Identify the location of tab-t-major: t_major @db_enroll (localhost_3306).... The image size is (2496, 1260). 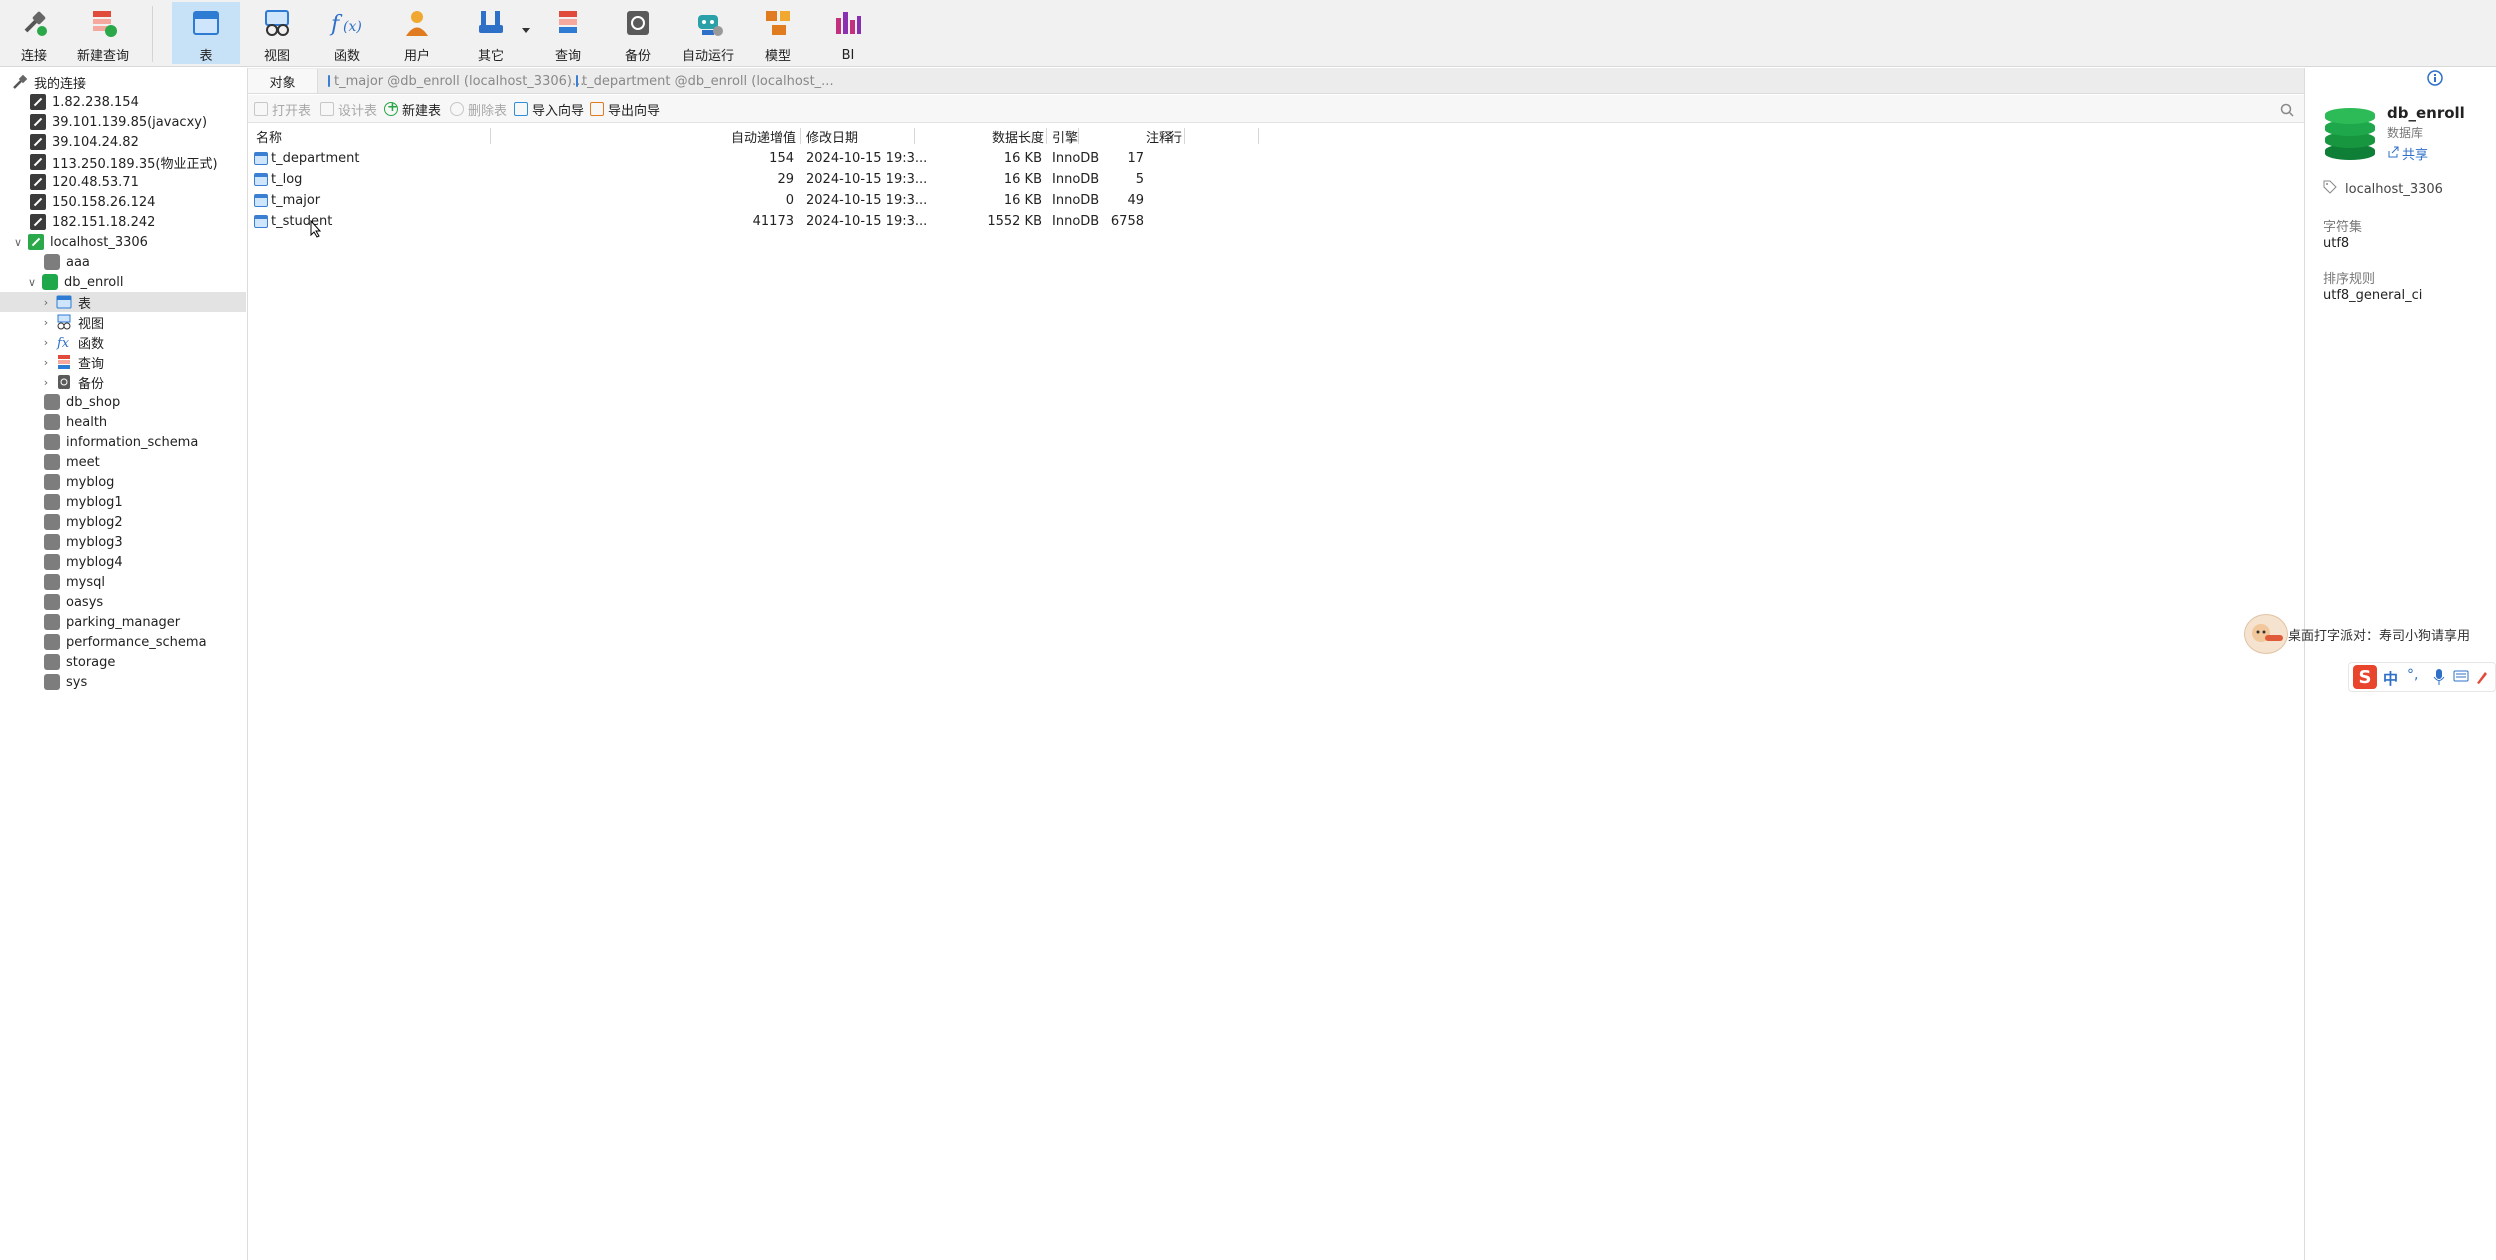
(453, 81).